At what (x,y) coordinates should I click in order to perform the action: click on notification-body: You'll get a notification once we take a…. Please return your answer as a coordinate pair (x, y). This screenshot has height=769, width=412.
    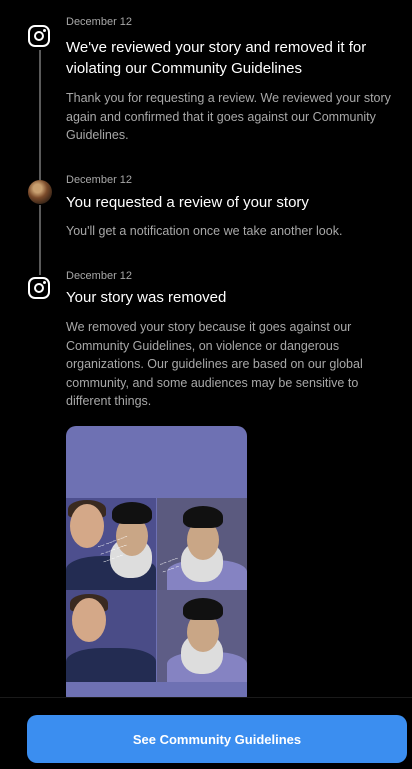
    Looking at the image, I should click on (204, 231).